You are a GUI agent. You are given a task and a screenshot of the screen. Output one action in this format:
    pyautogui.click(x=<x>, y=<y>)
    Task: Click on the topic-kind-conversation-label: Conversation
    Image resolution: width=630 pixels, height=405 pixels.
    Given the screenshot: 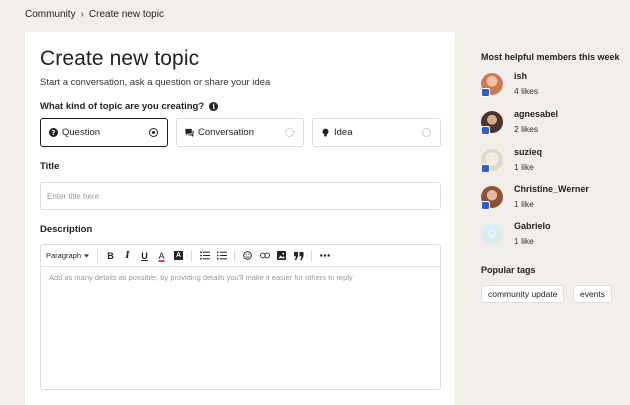 What is the action you would take?
    pyautogui.click(x=226, y=132)
    